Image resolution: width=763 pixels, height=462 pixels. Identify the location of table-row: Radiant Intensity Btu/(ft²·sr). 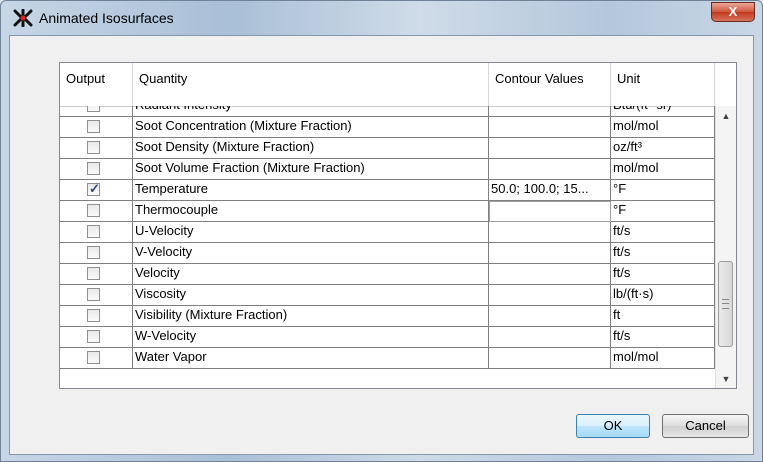
(387, 111).